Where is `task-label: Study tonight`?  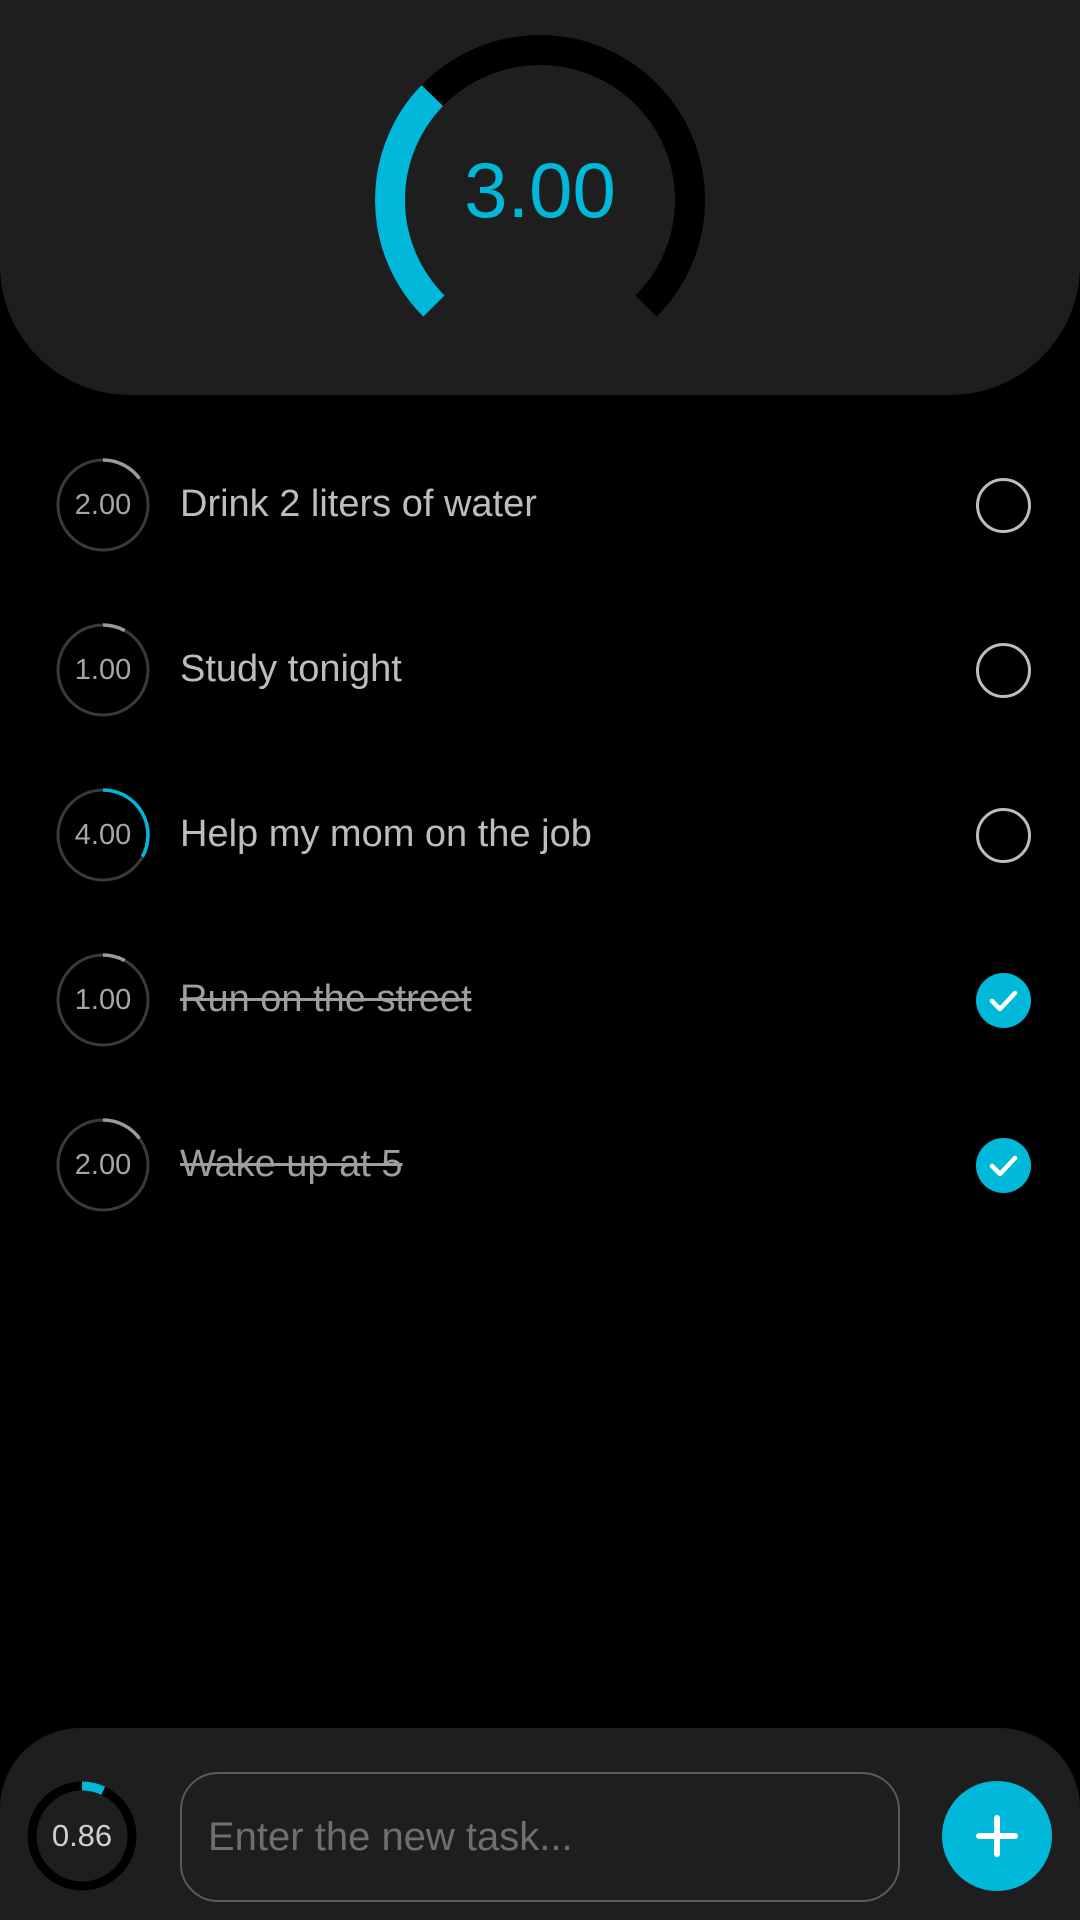
task-label: Study tonight is located at coordinates (291, 669).